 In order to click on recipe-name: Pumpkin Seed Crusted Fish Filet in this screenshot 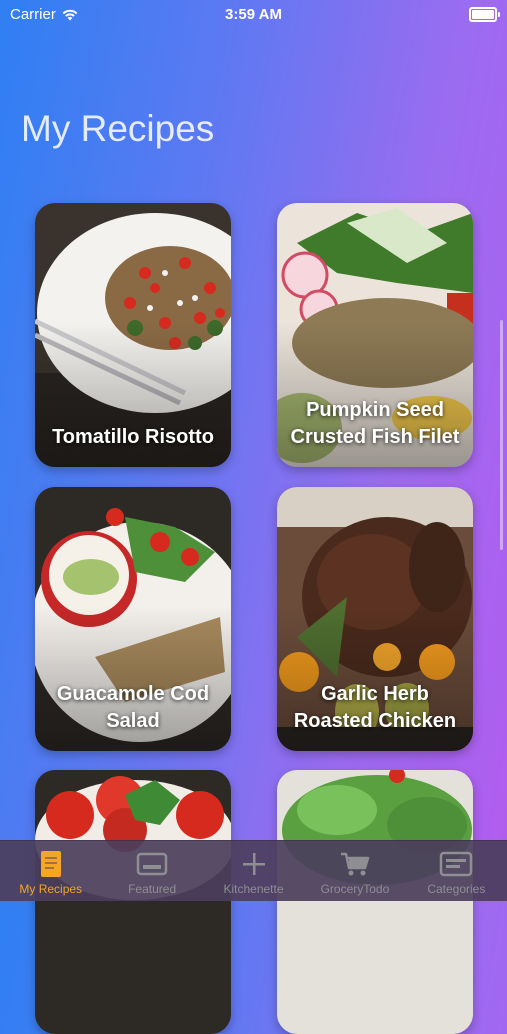, I will do `click(375, 423)`.